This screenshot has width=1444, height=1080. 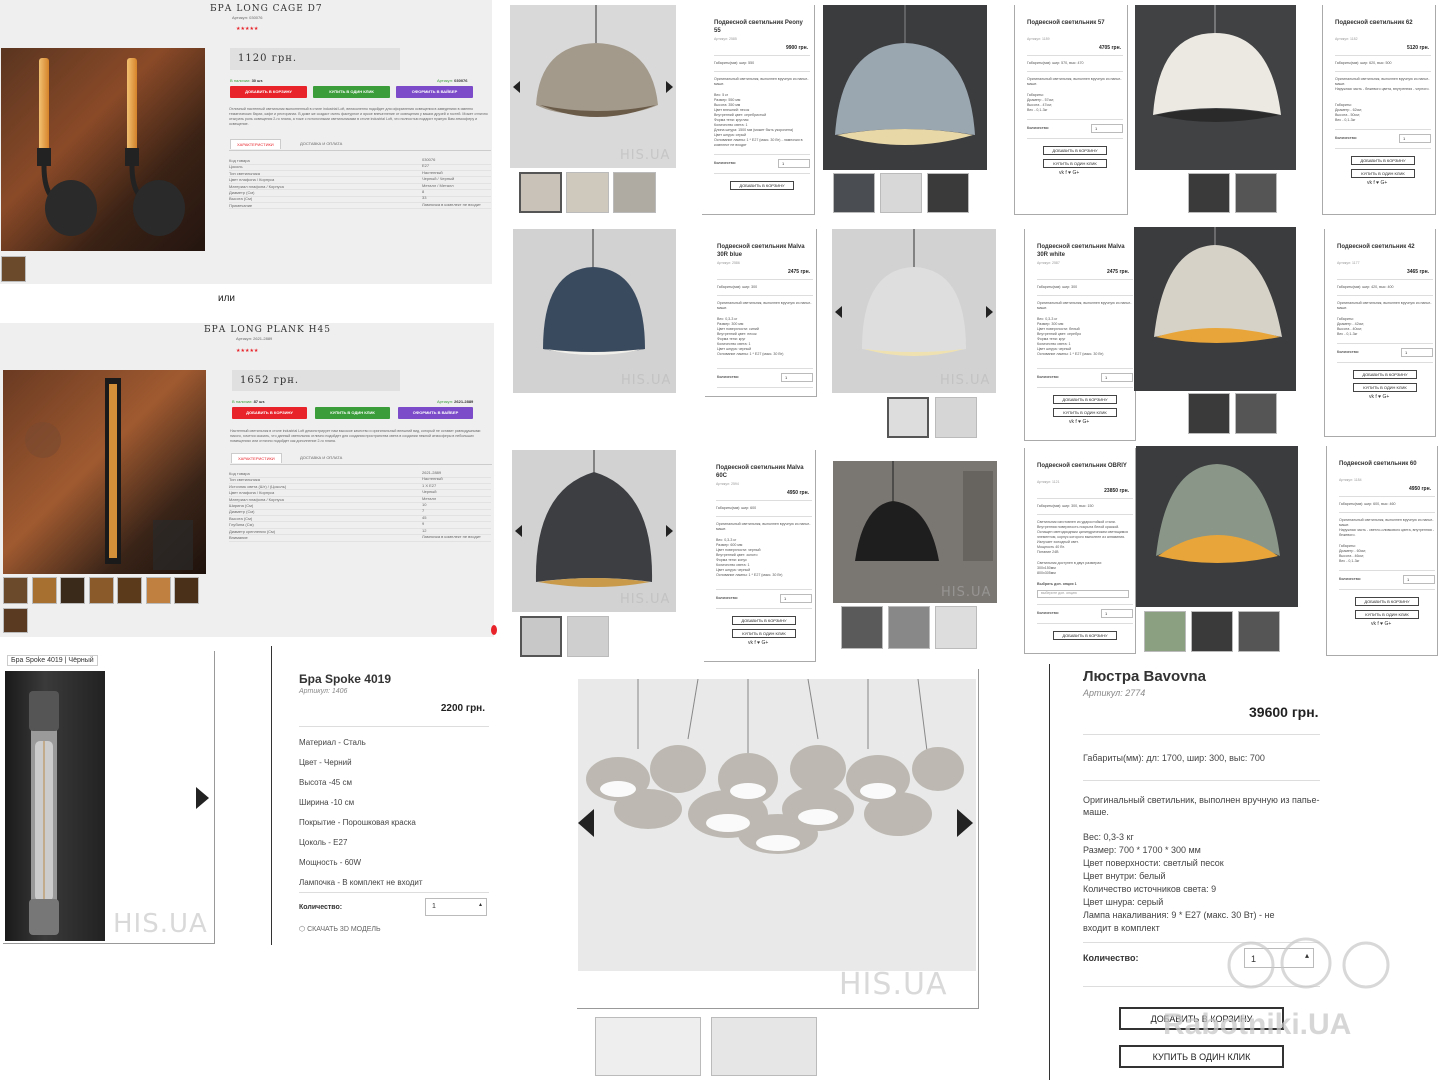 I want to click on stepper-arrows-icon: ▴, so click(x=480, y=904).